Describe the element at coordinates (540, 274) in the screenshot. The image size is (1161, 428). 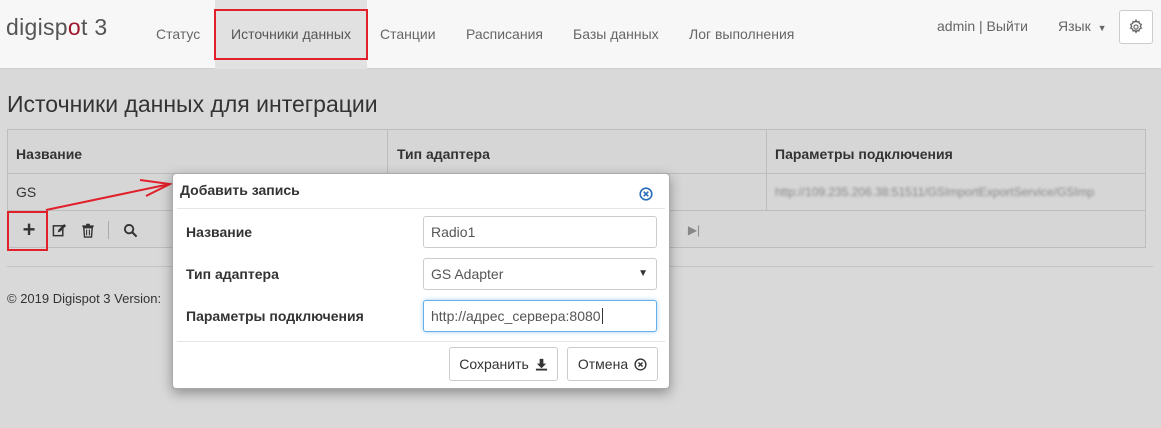
I see `adapter-select: GS Adapter ▼` at that location.